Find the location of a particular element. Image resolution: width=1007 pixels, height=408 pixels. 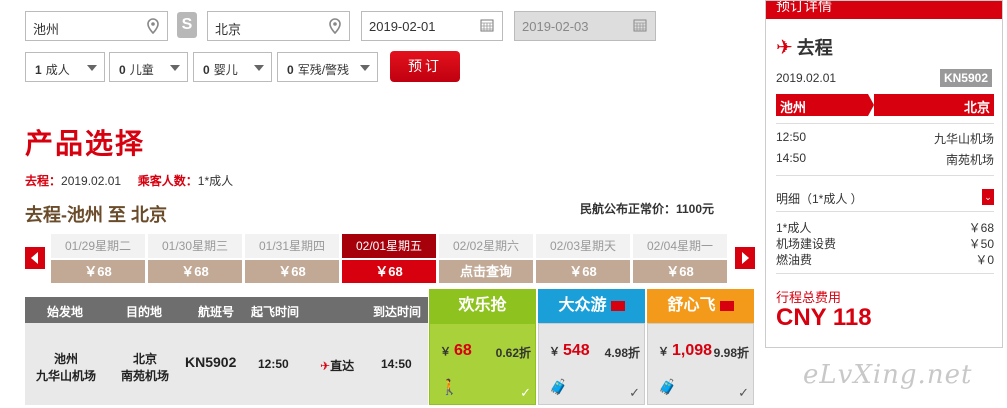

table-row: 池州 九华山机场 北京 南苑机场 KN5902 12:50 ✈直达 14:50 is located at coordinates (226, 364).